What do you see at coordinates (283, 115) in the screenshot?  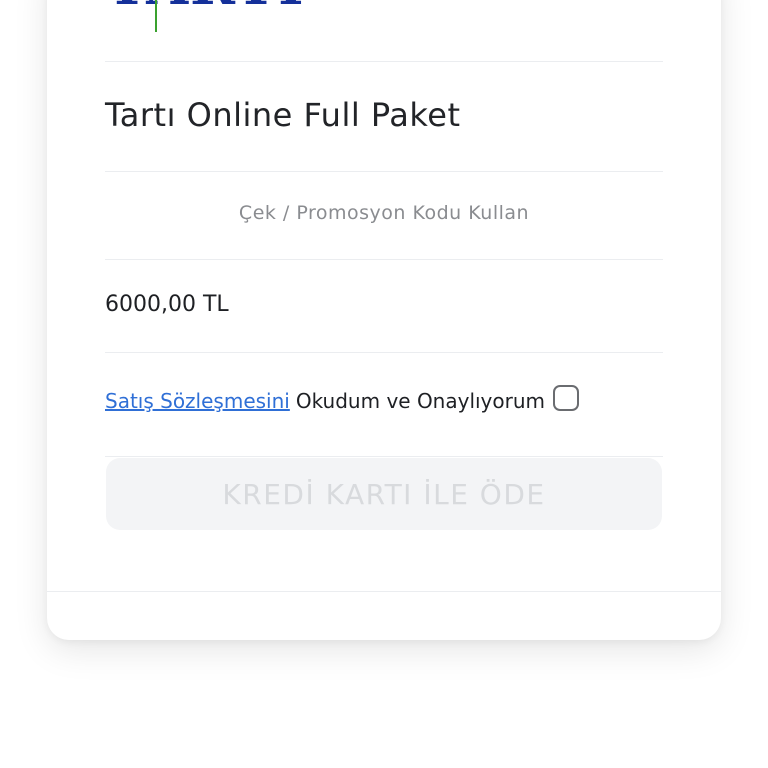 I see `product-title: Tartı Online Full Paket` at bounding box center [283, 115].